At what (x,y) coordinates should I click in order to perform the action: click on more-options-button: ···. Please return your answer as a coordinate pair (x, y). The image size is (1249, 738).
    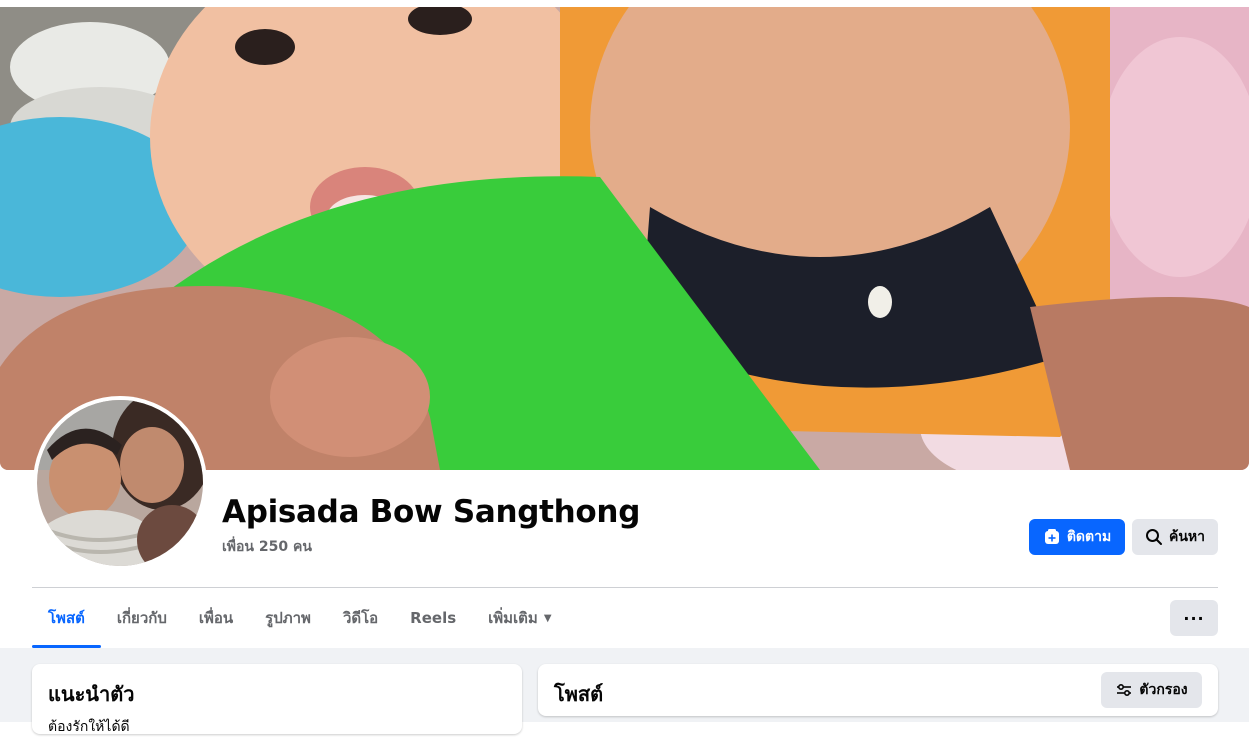
    Looking at the image, I should click on (1194, 618).